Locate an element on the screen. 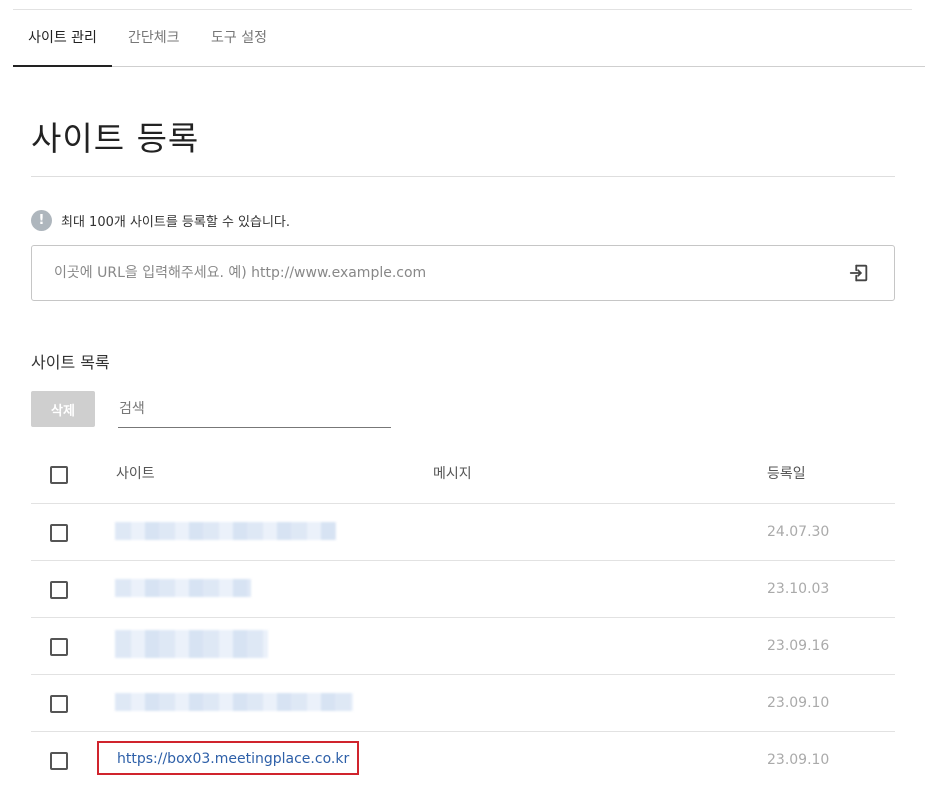 This screenshot has height=804, width=925. row-date: 24.07.30 is located at coordinates (798, 532).